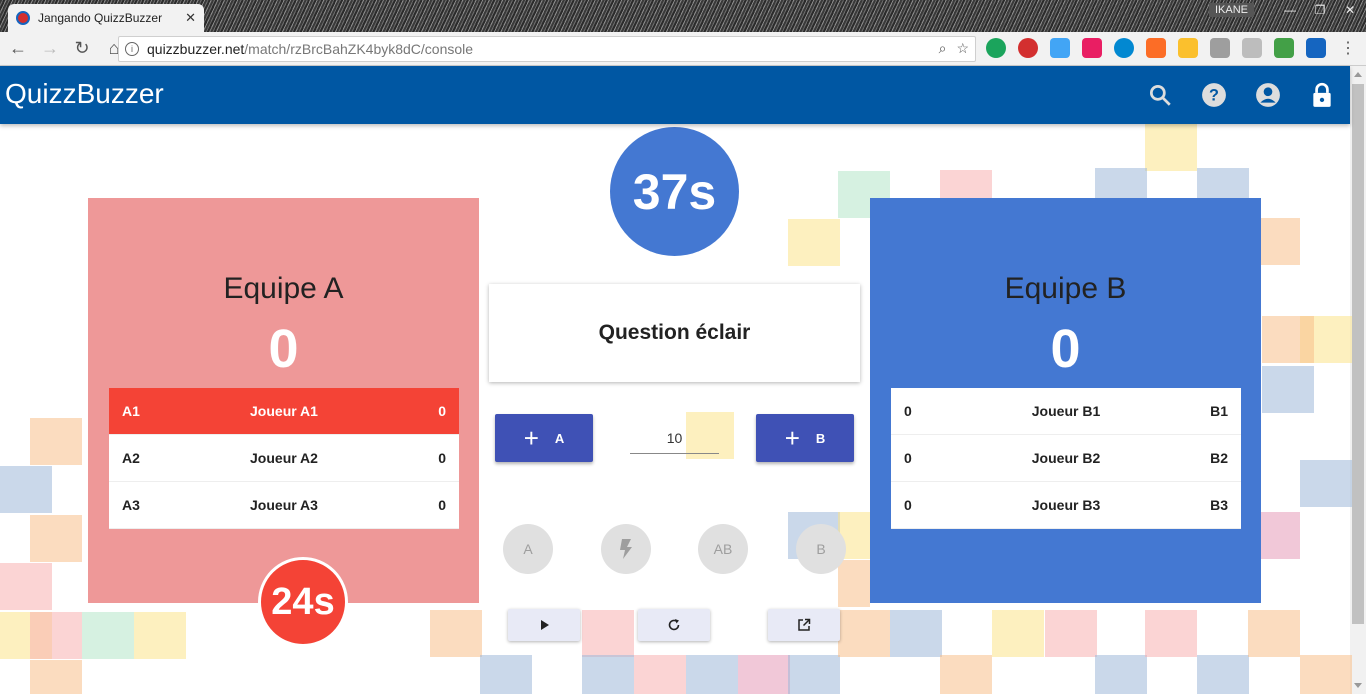 This screenshot has height=694, width=1366. What do you see at coordinates (674, 191) in the screenshot?
I see `question-timer: 37s` at bounding box center [674, 191].